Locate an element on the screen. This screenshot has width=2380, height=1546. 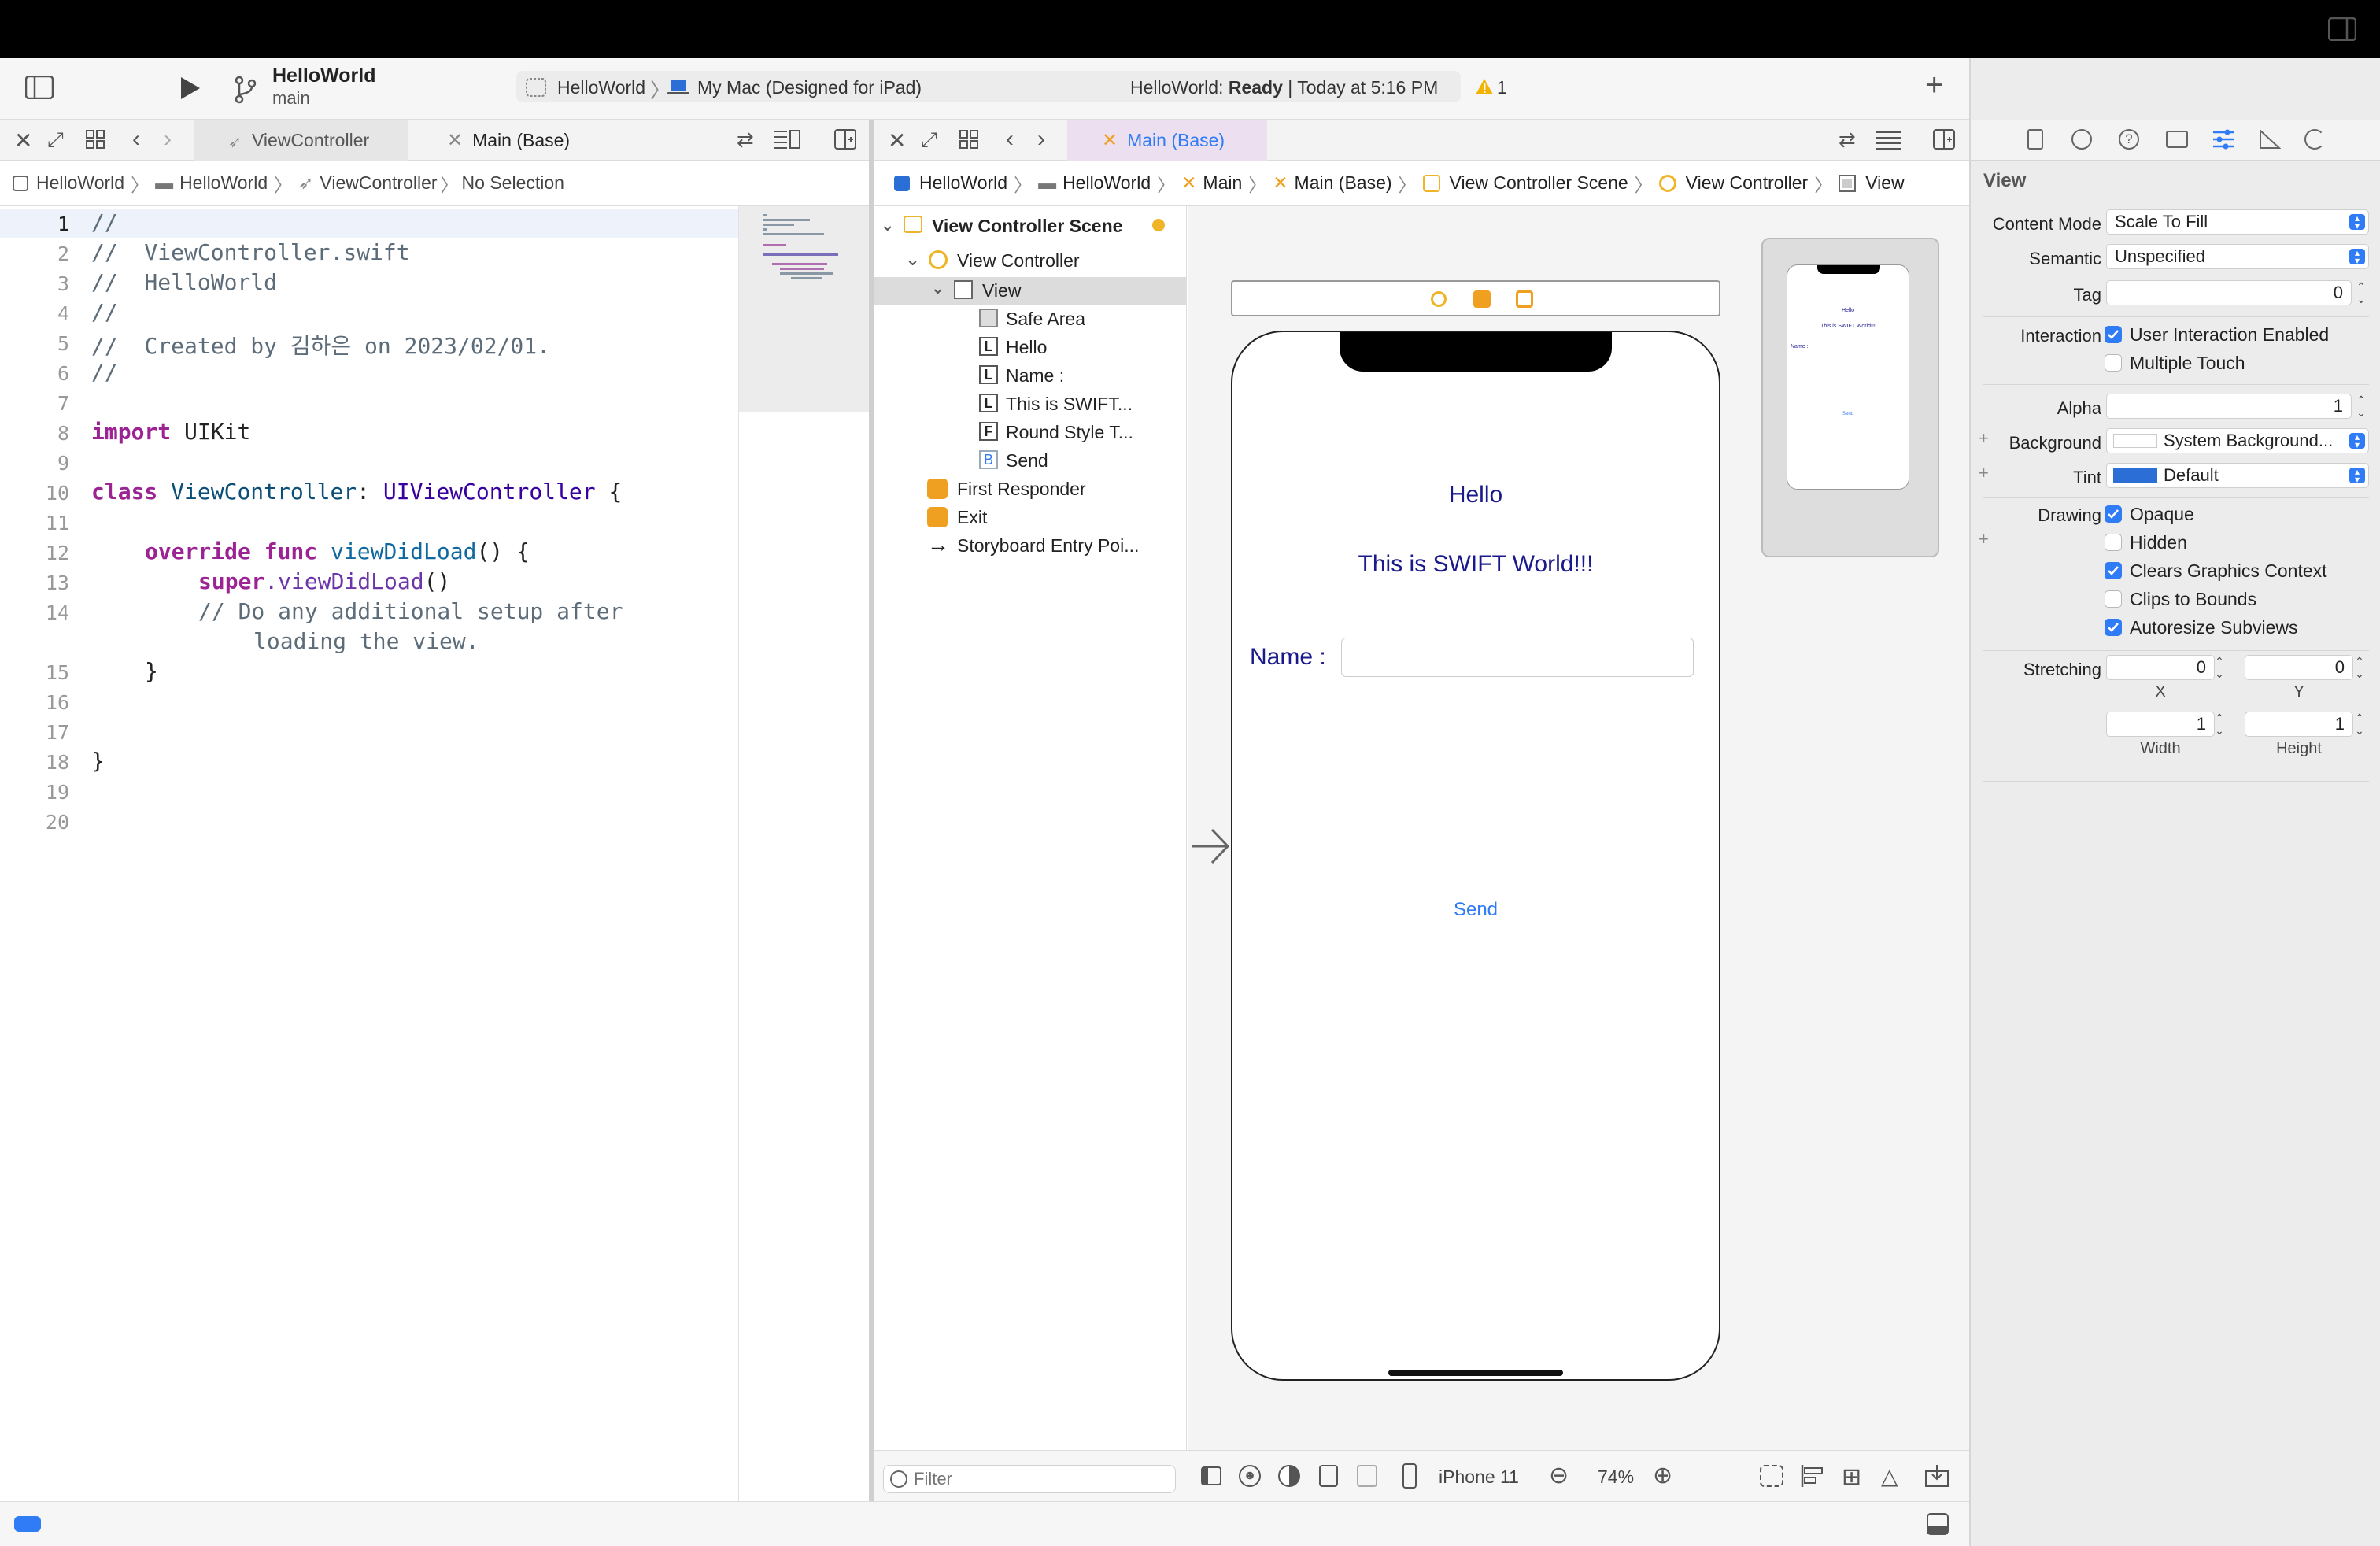
sidebar-toggle-icon is located at coordinates (39, 87).